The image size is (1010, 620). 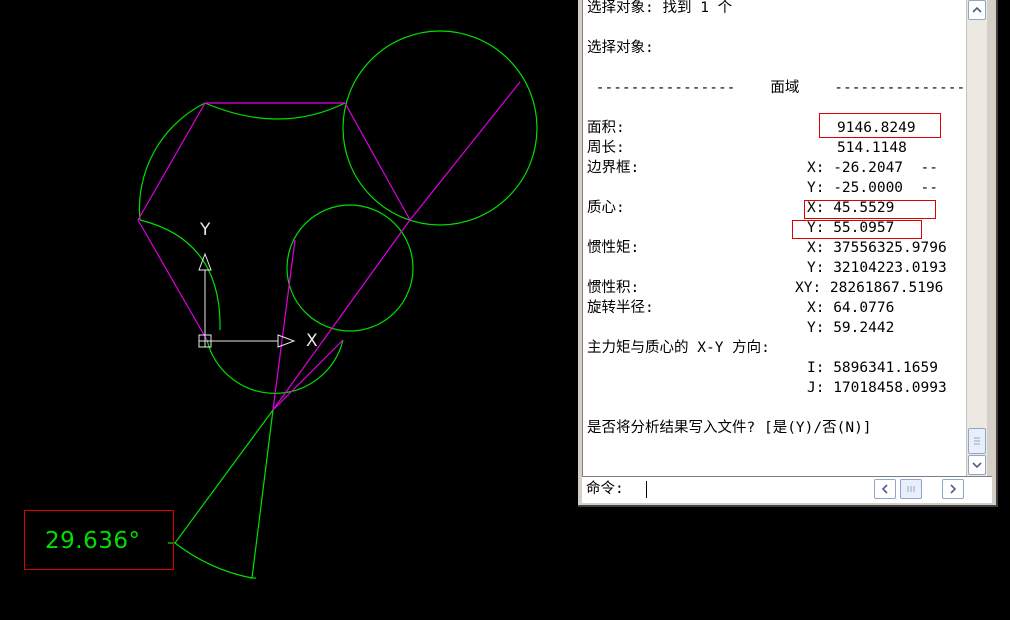 I want to click on write-file-prompt: 是否将分析结果写入文件? [是(Y)/否(N)], so click(x=729, y=428).